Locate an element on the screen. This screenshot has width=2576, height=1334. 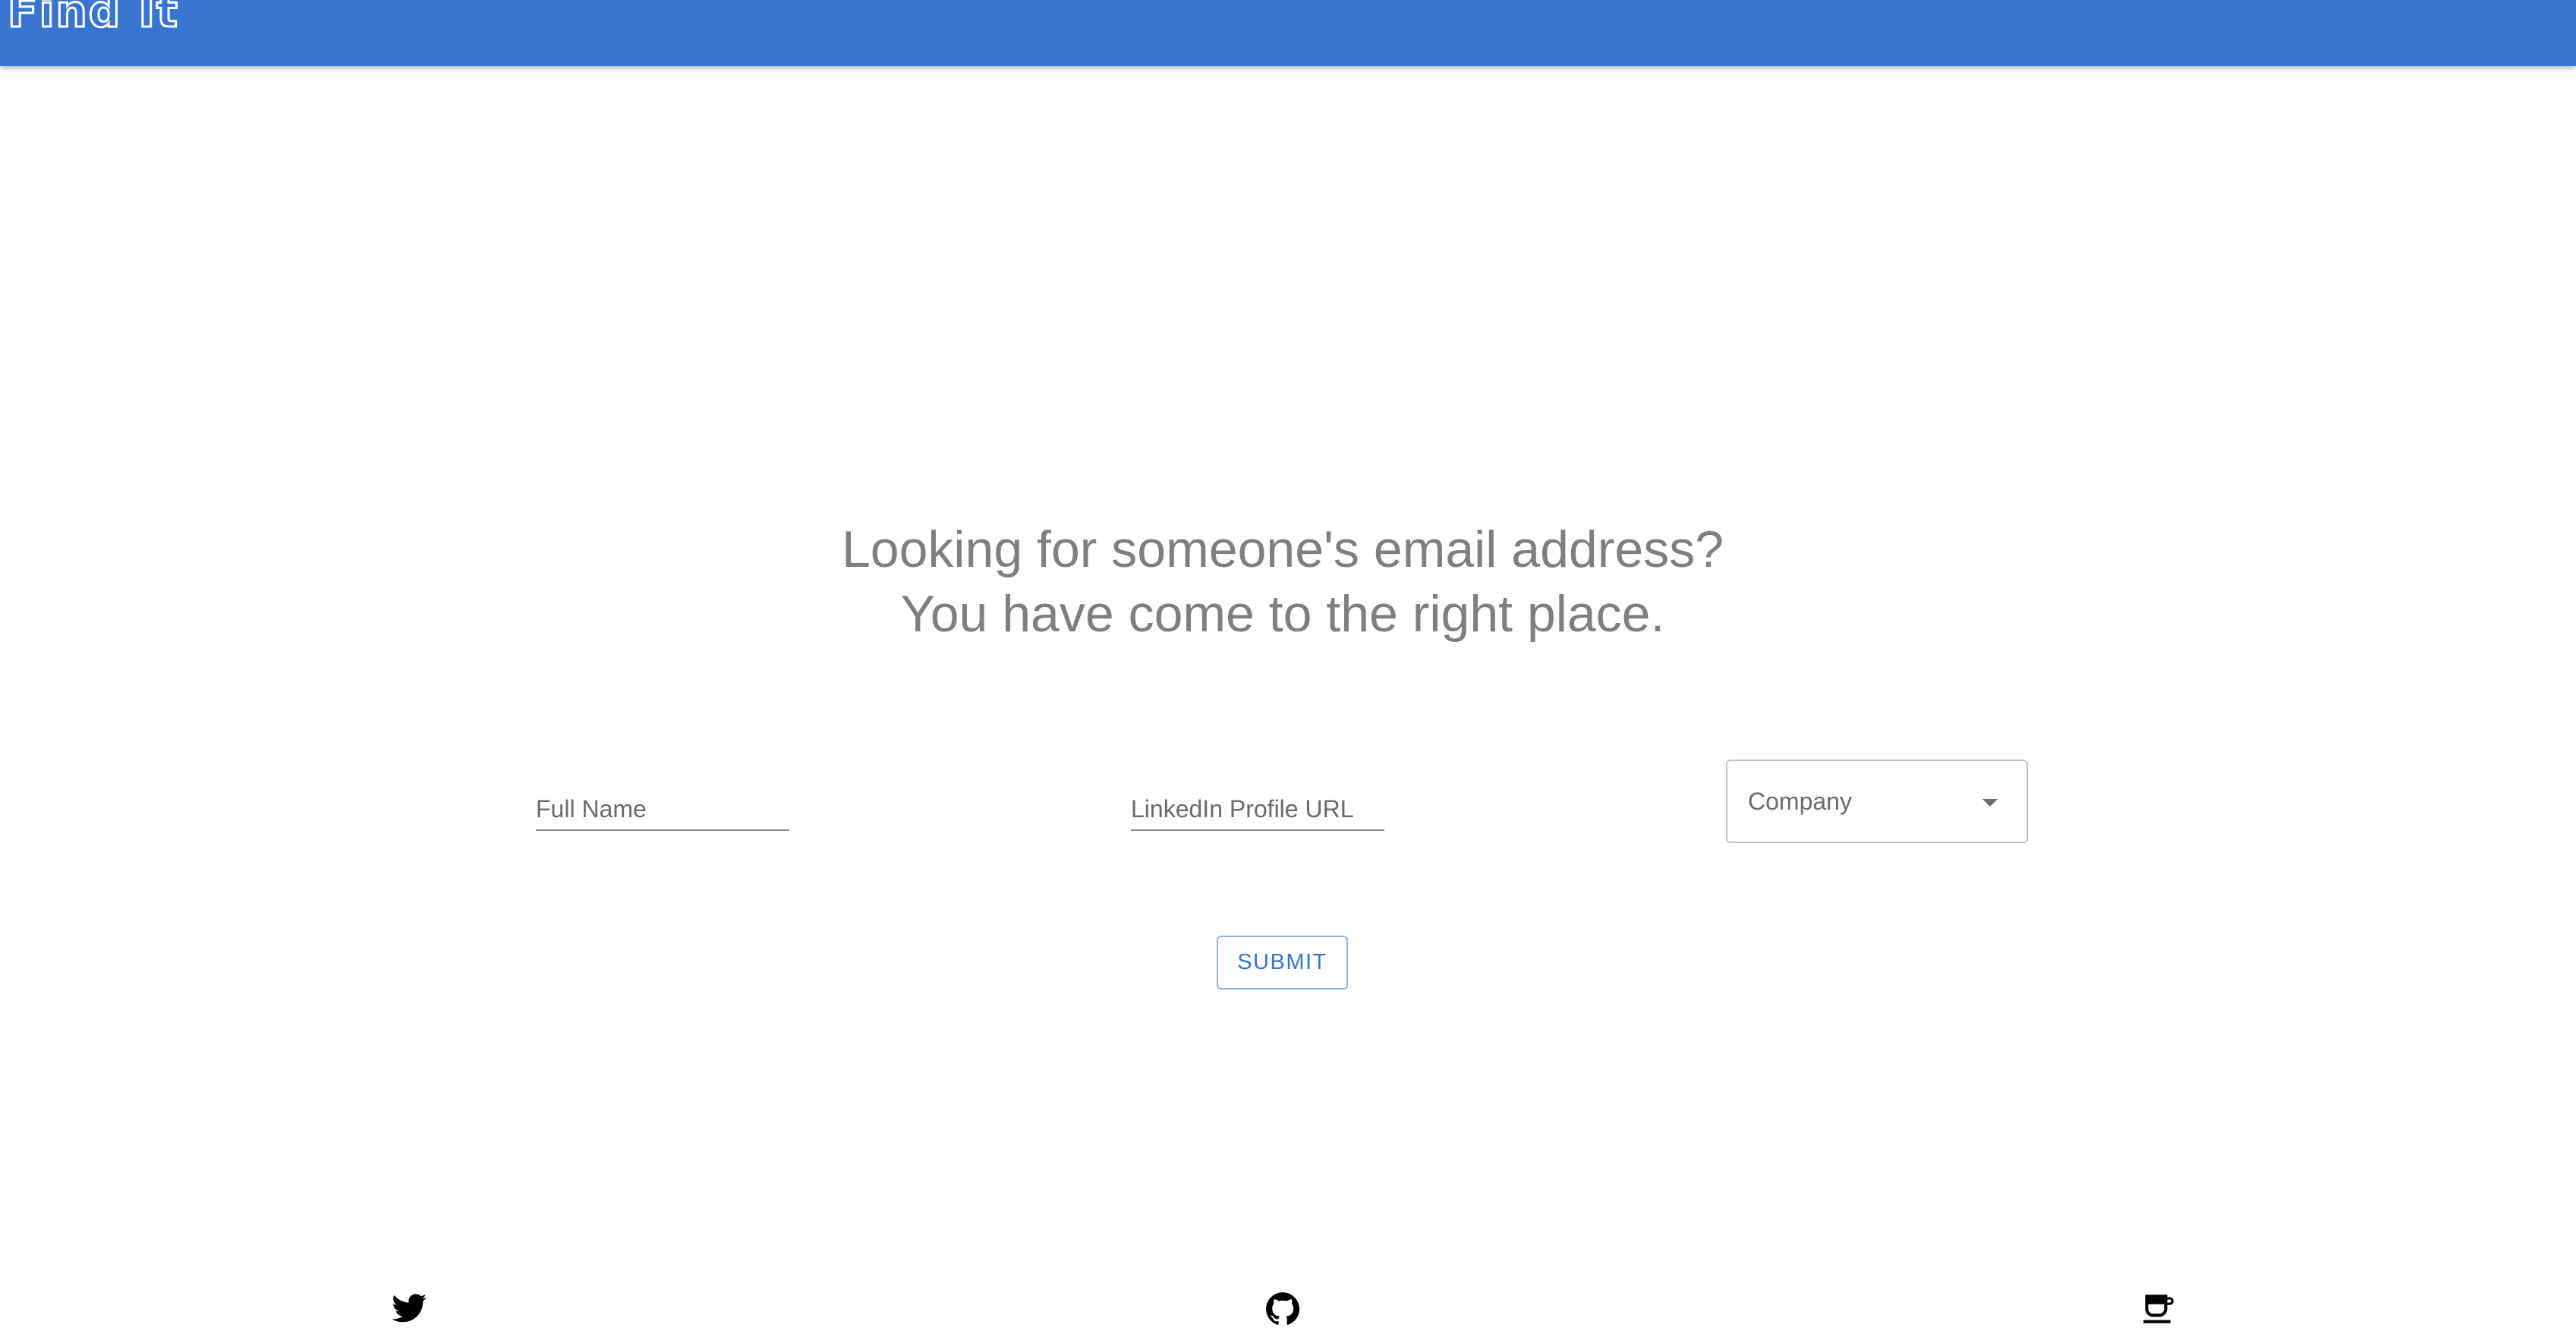
coffee-cup-icon is located at coordinates (2158, 1309).